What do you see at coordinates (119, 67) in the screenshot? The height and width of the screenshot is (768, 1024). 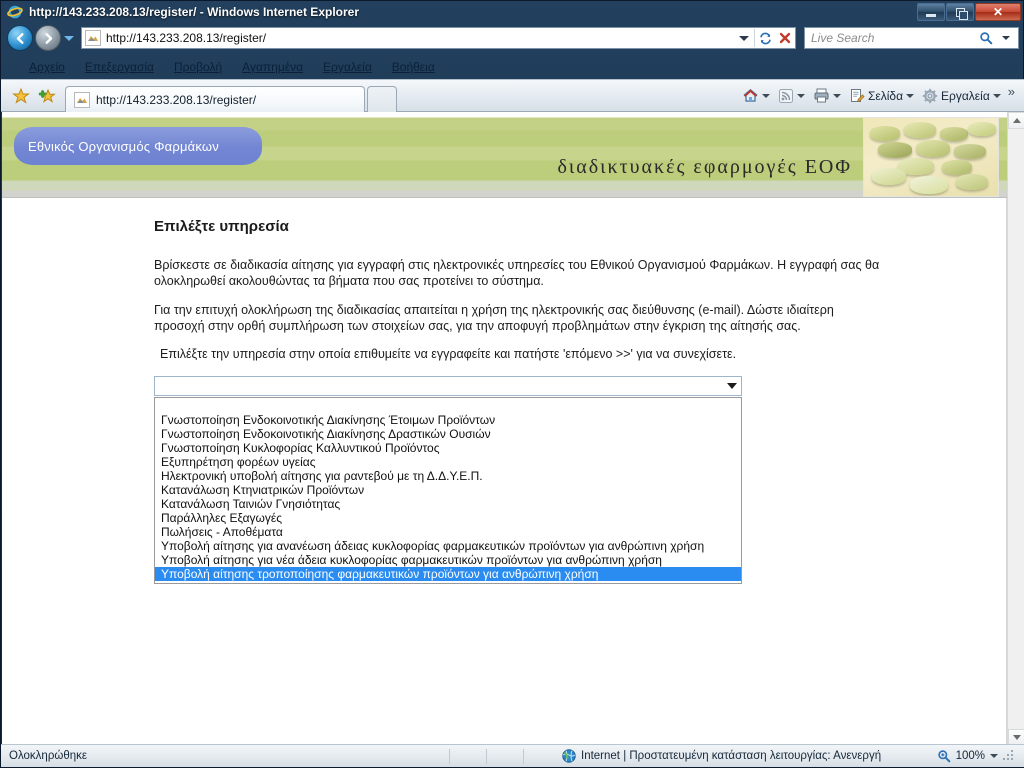 I see `menu-item-edit: Επεξεργασία` at bounding box center [119, 67].